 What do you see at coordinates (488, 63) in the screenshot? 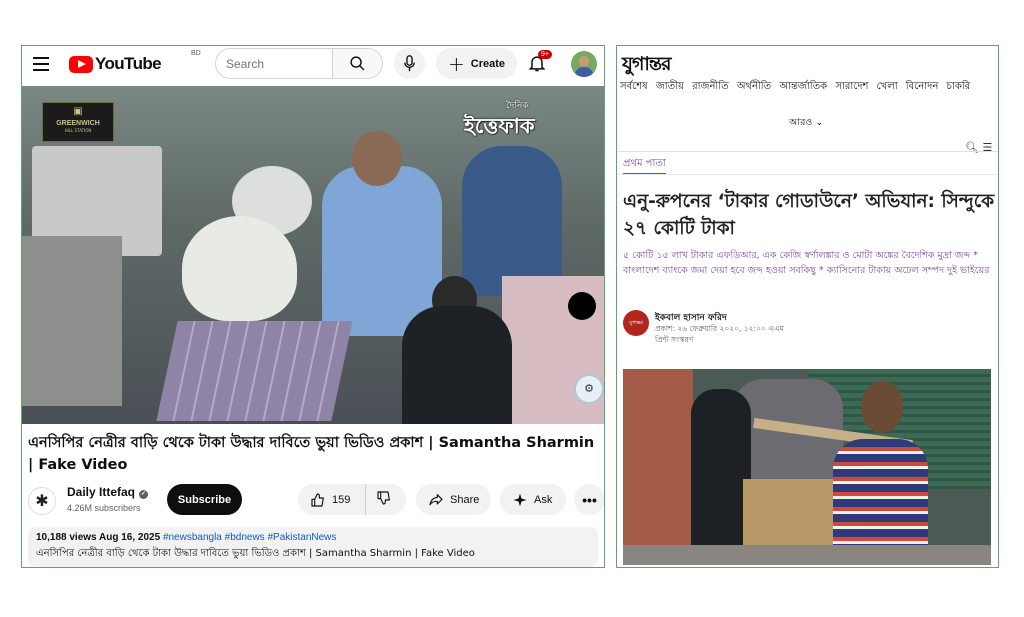
I see `create-label: Create` at bounding box center [488, 63].